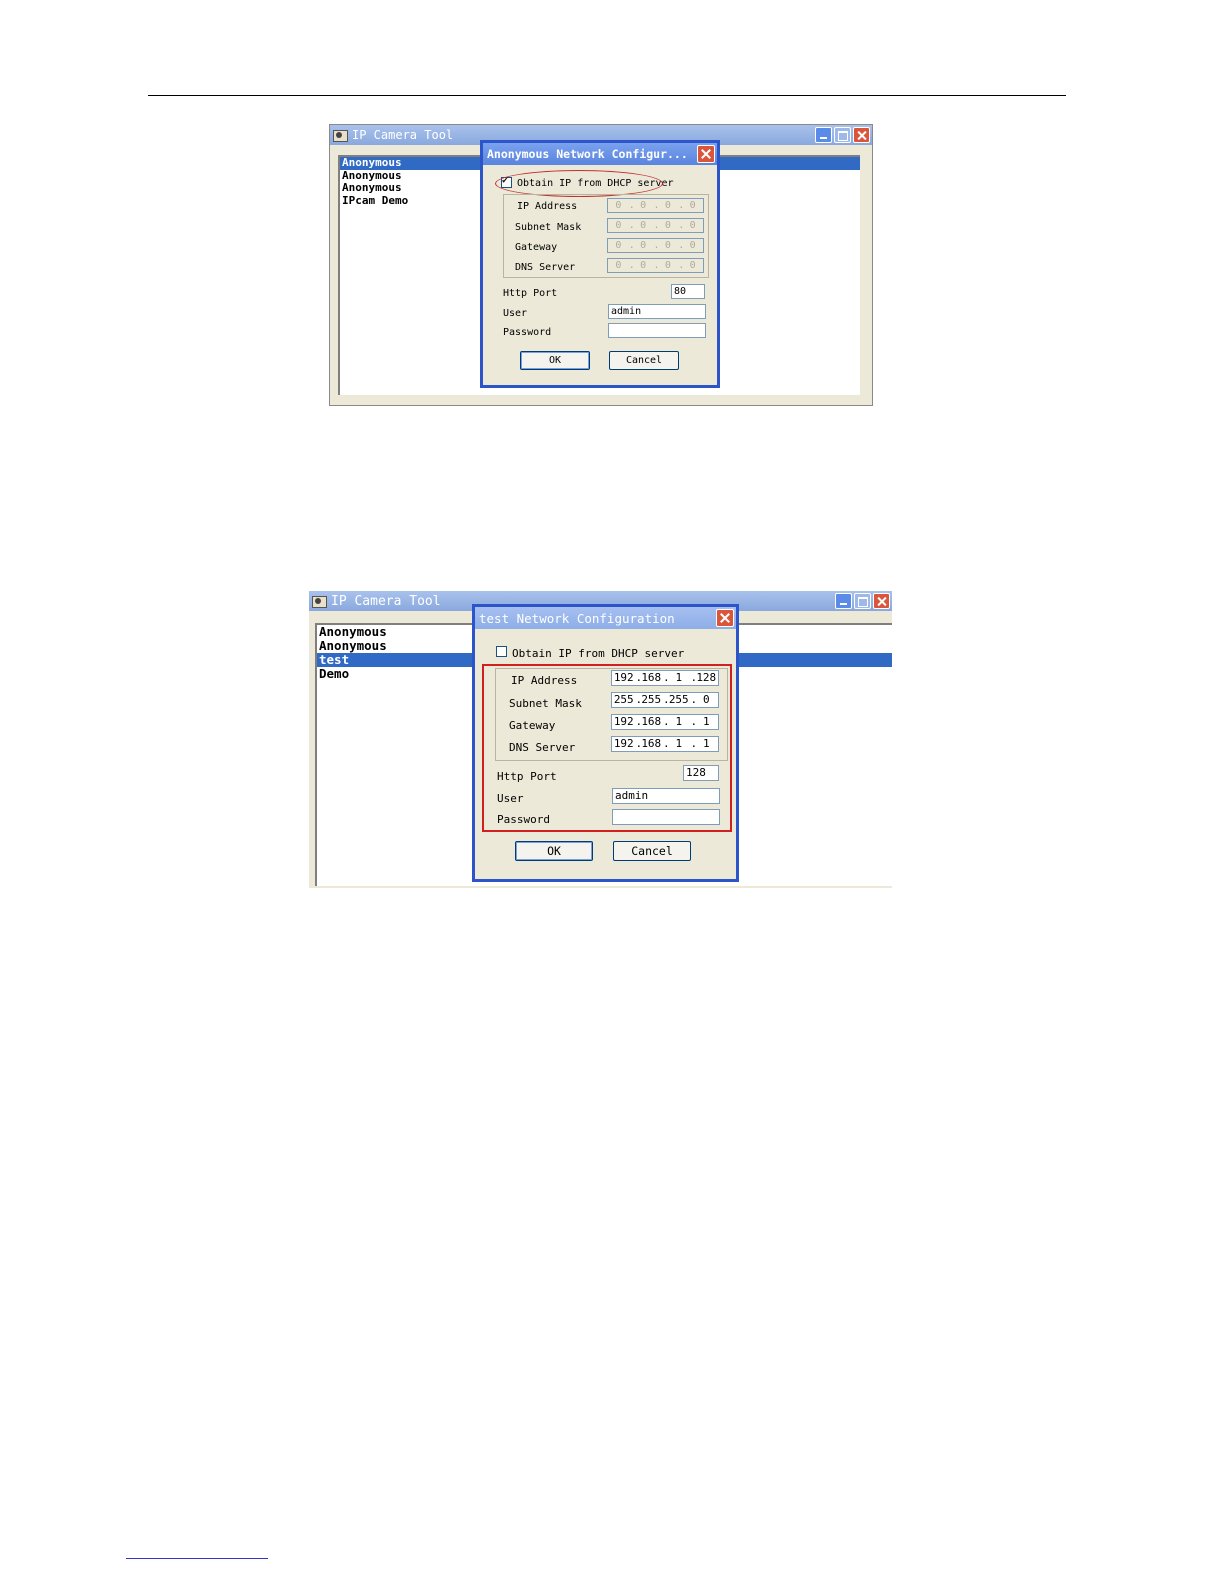 The width and height of the screenshot is (1224, 1584). Describe the element at coordinates (577, 618) in the screenshot. I see `dialog-title: test Network Configuration` at that location.